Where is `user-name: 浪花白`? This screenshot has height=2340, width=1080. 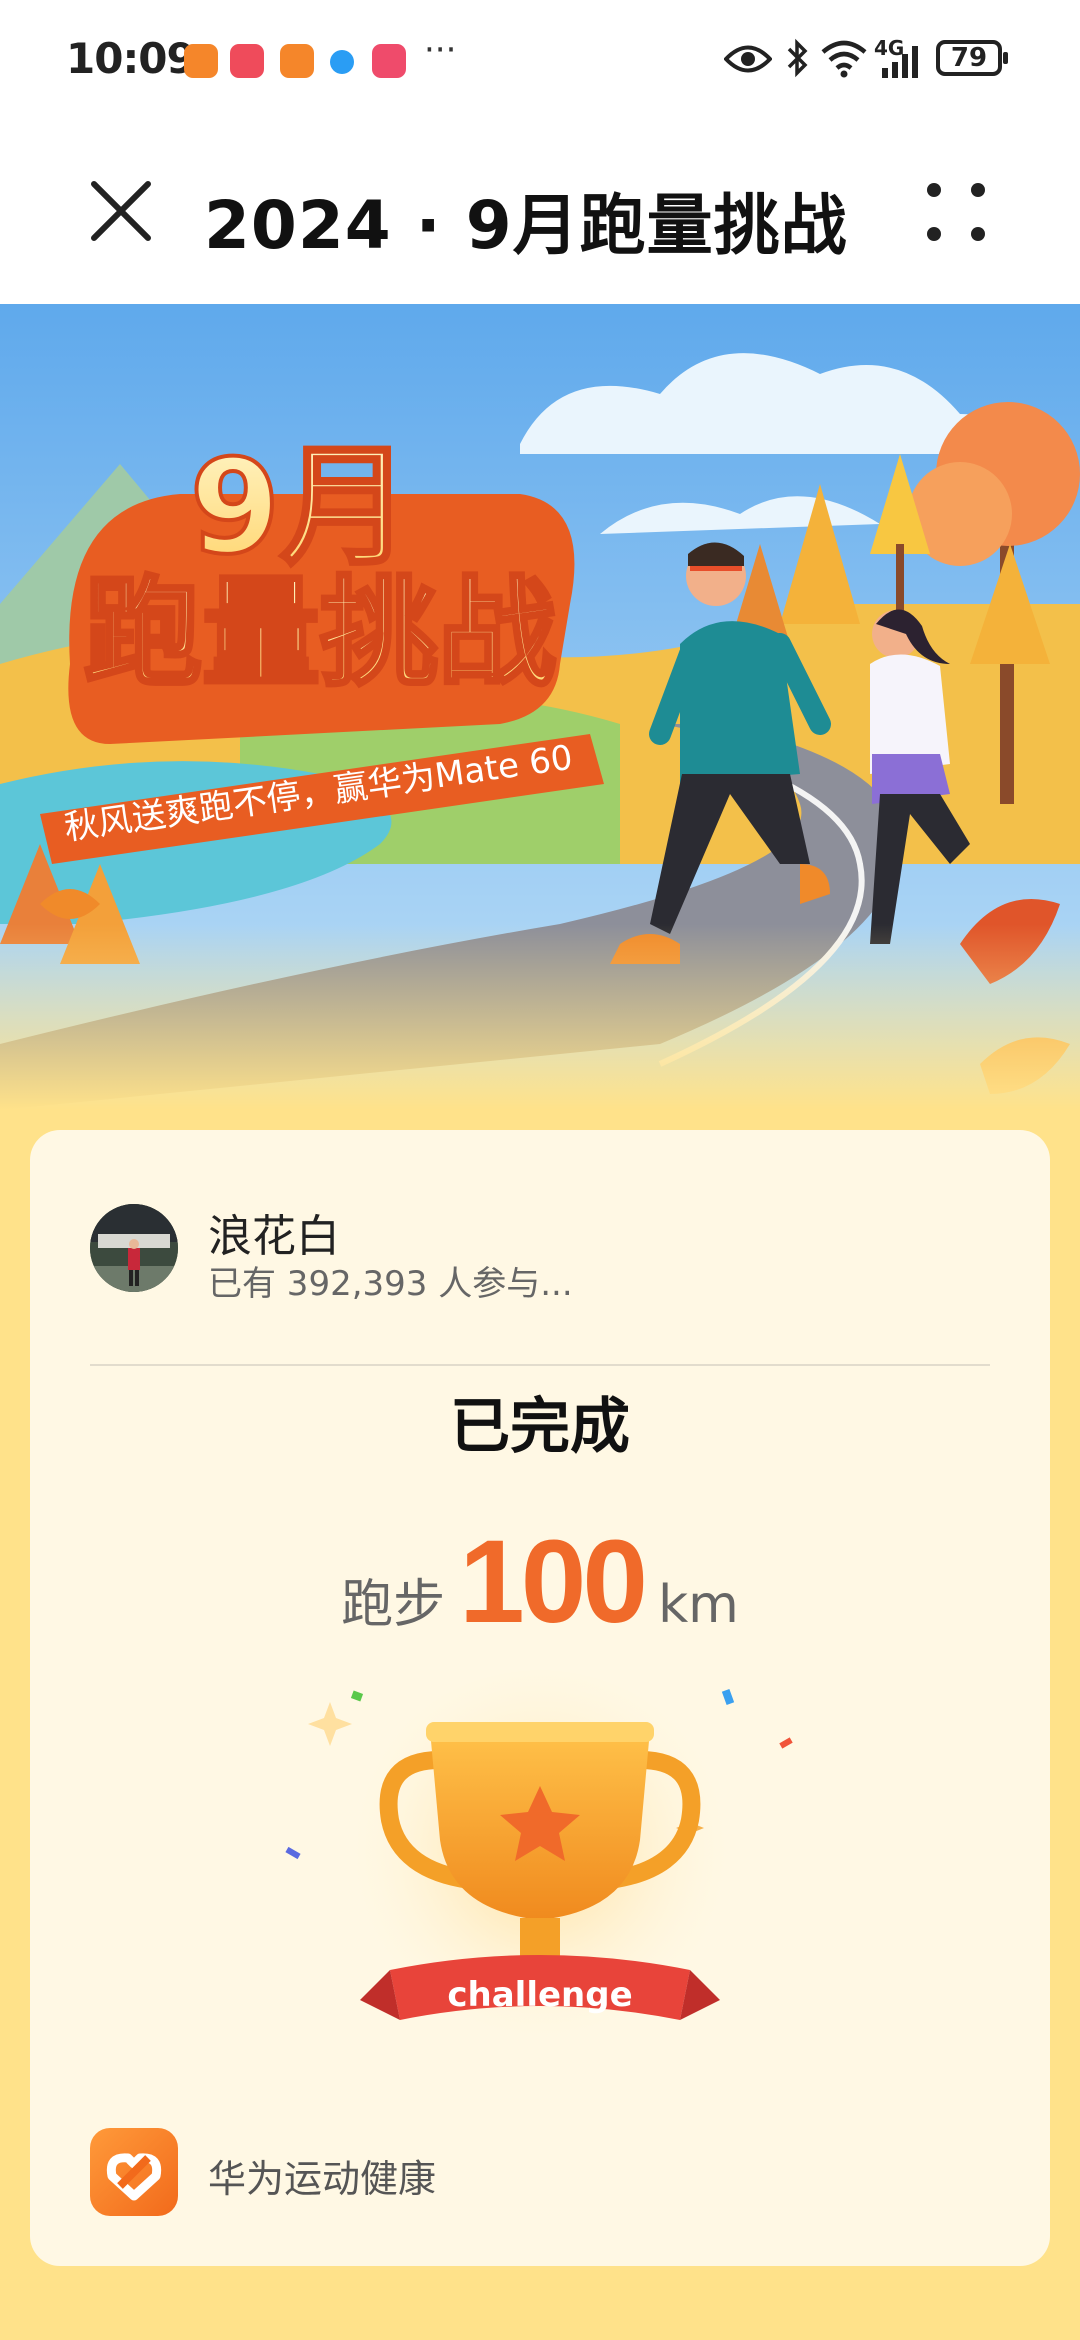 user-name: 浪花白 is located at coordinates (274, 1236).